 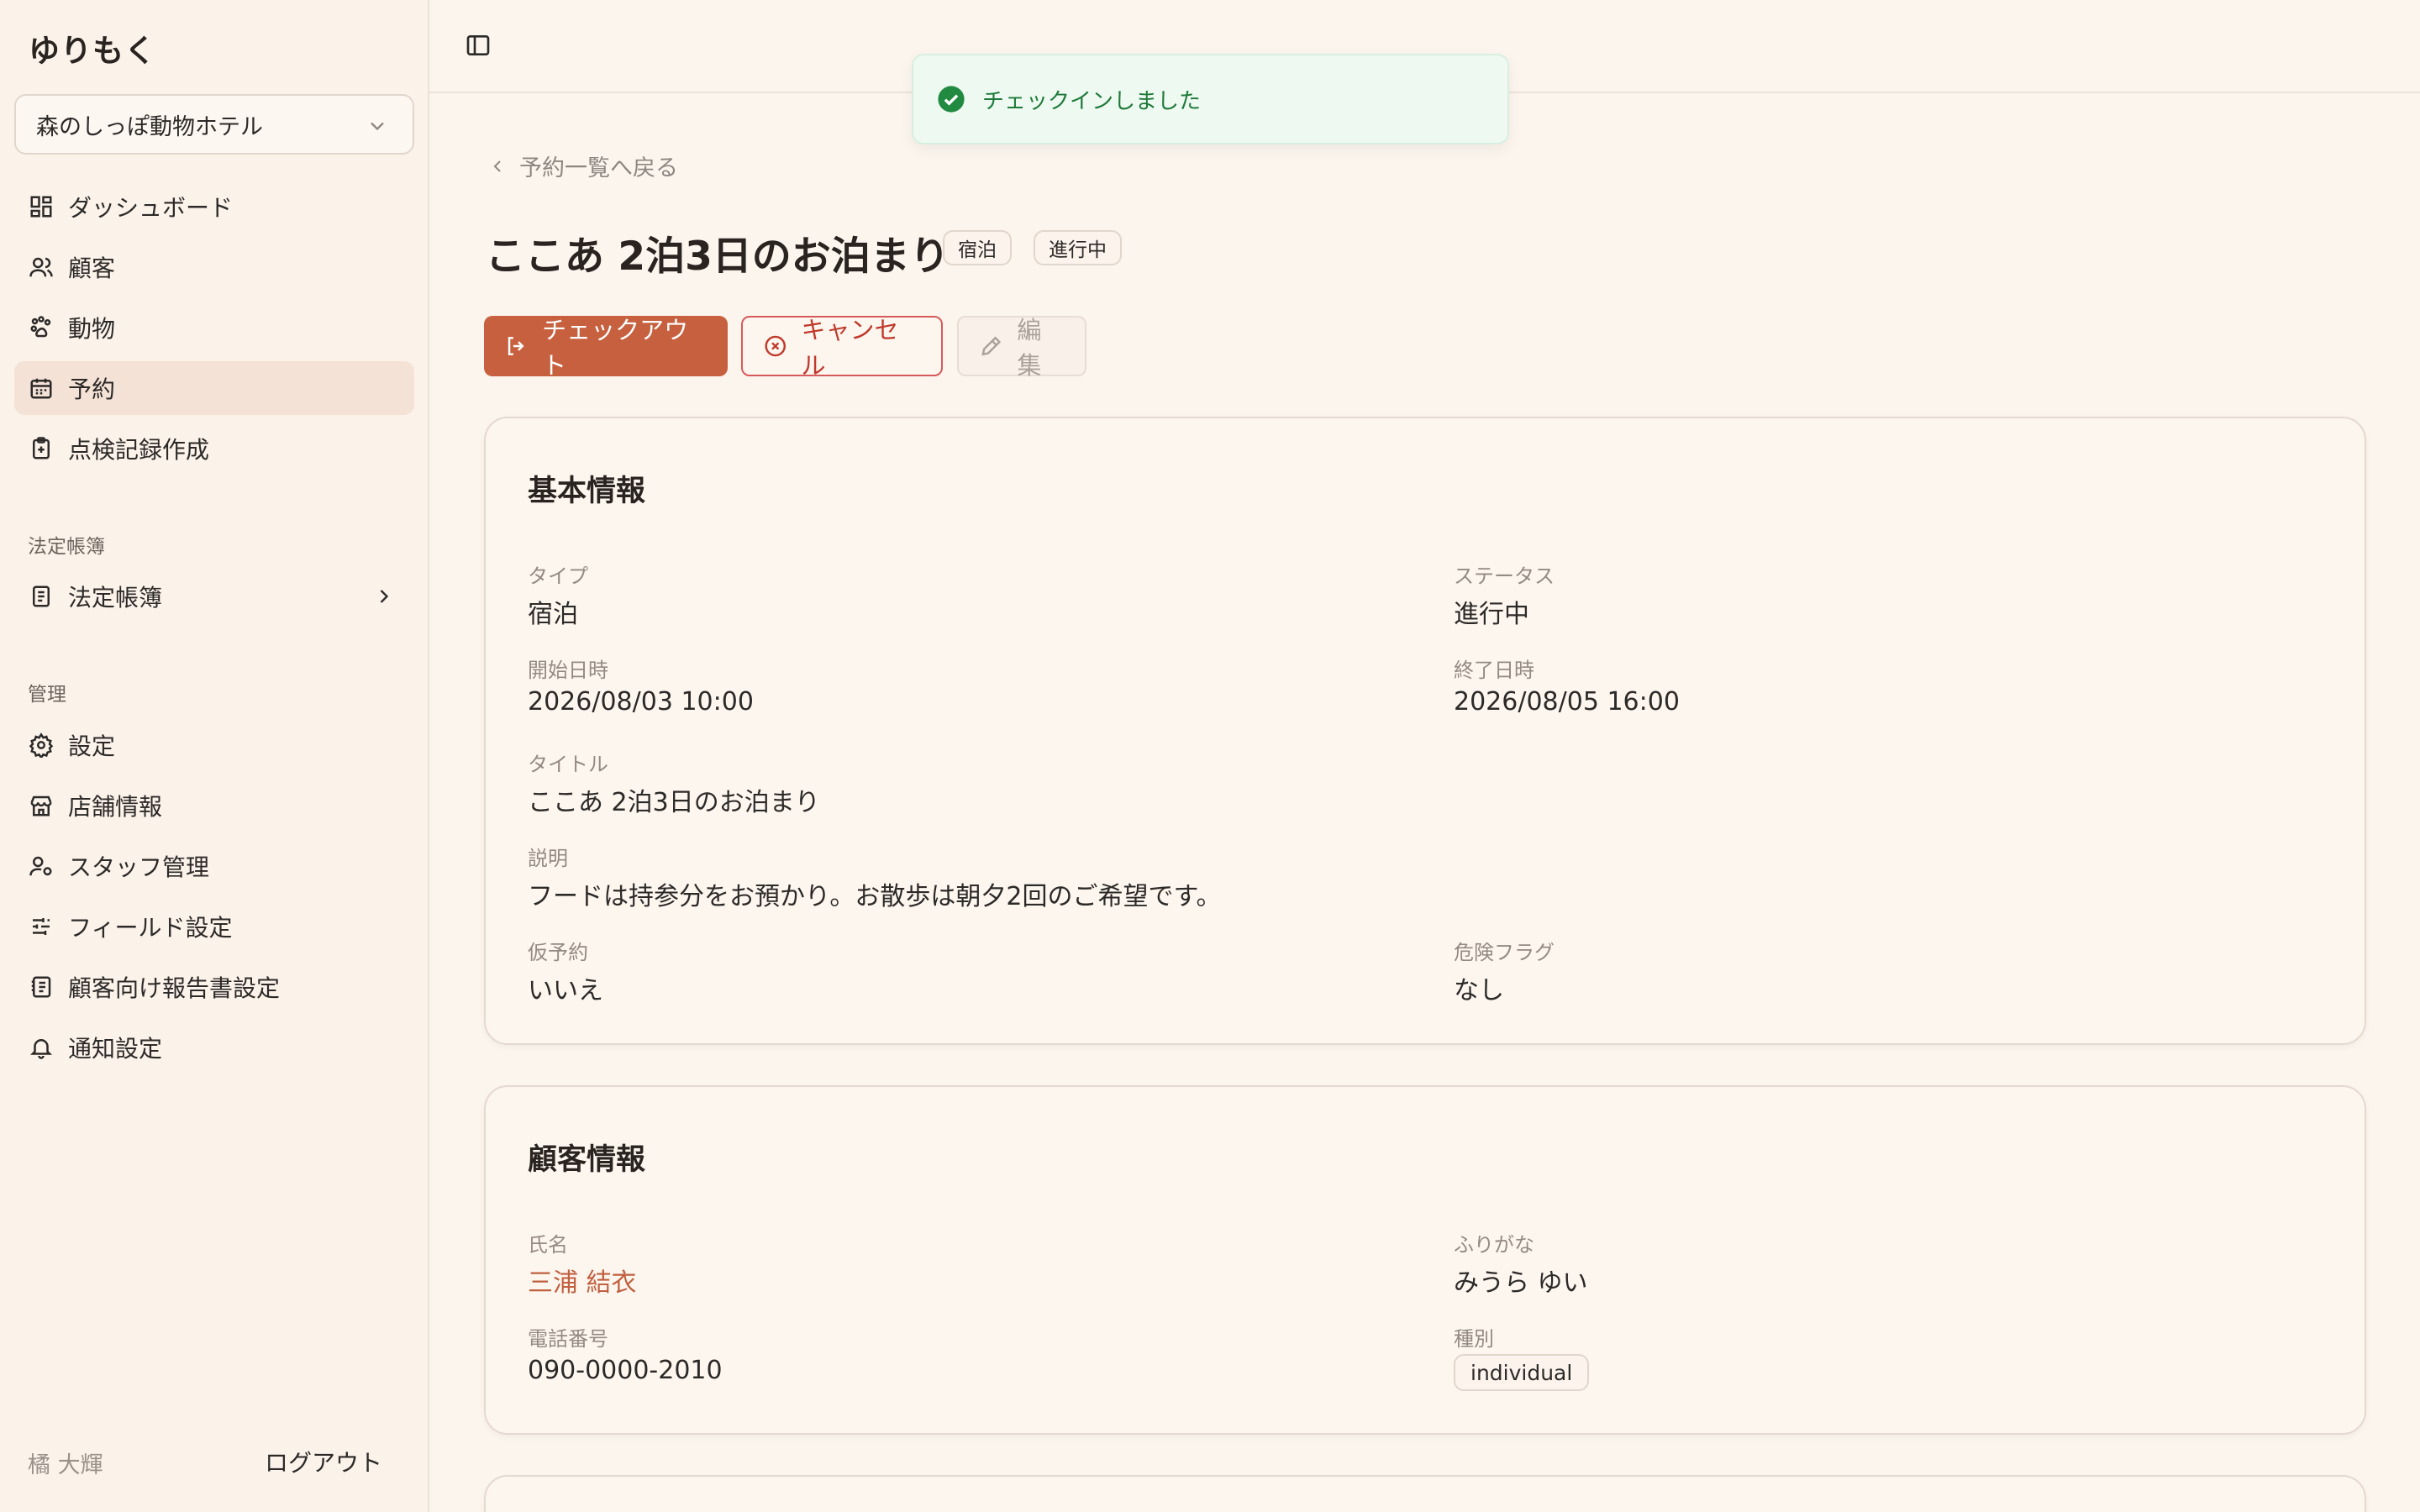 I want to click on status-value: 進行中, so click(x=1492, y=614).